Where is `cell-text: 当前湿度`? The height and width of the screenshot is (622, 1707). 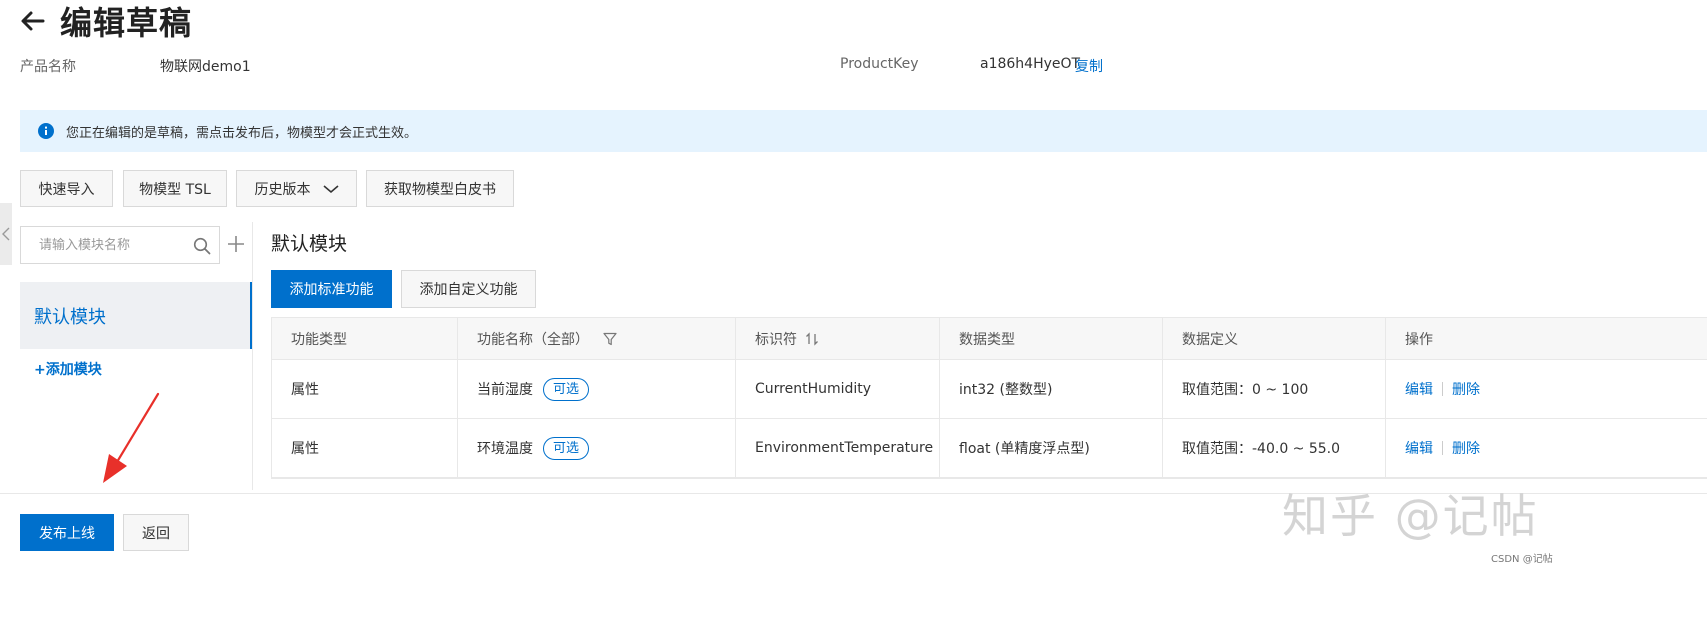 cell-text: 当前湿度 is located at coordinates (505, 390).